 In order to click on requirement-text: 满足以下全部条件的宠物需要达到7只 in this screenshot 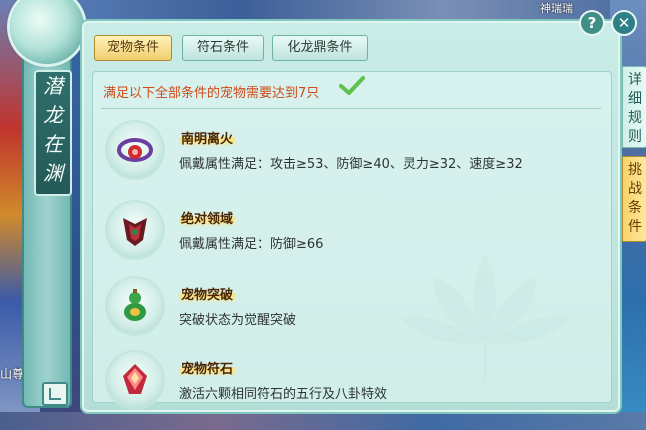, I will do `click(211, 93)`.